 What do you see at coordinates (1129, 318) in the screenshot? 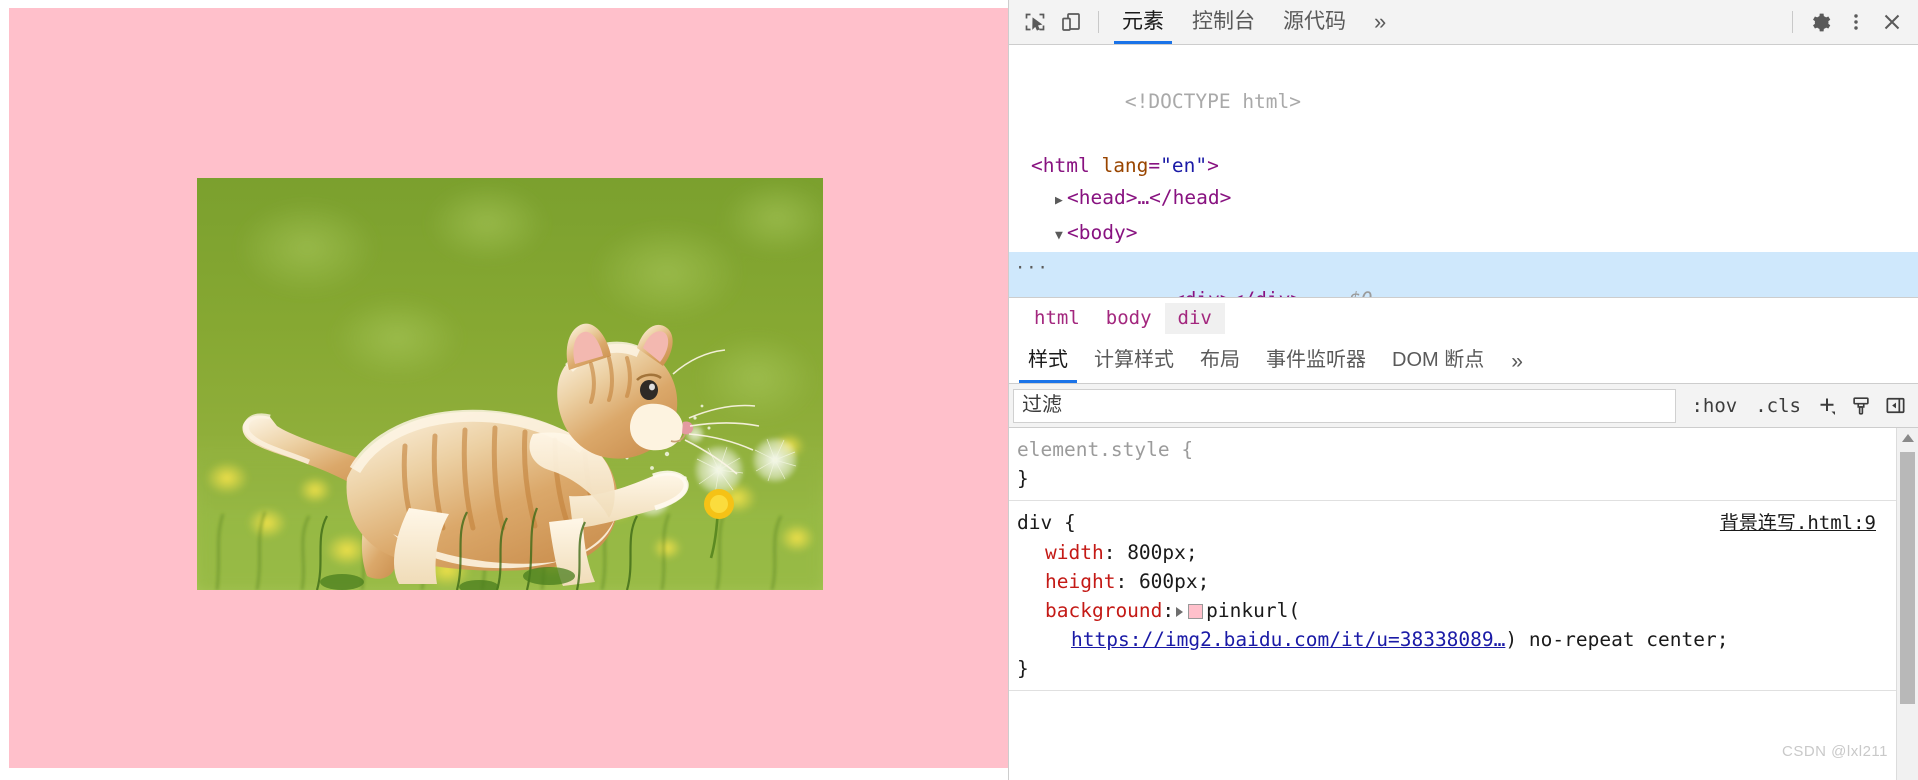
I see `breadcrumb-item-body: body` at bounding box center [1129, 318].